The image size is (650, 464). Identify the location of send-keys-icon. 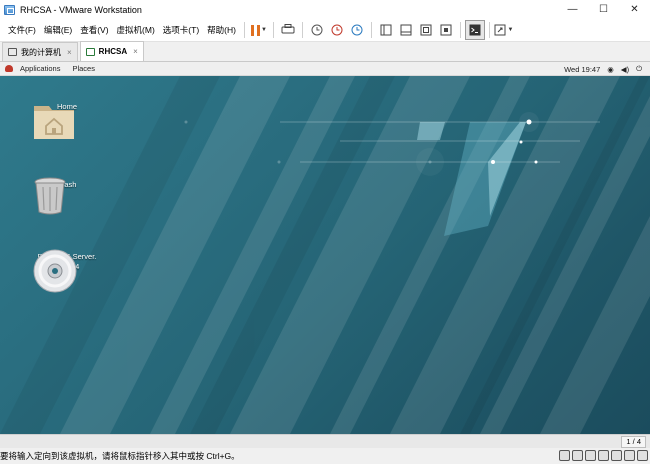
(288, 29).